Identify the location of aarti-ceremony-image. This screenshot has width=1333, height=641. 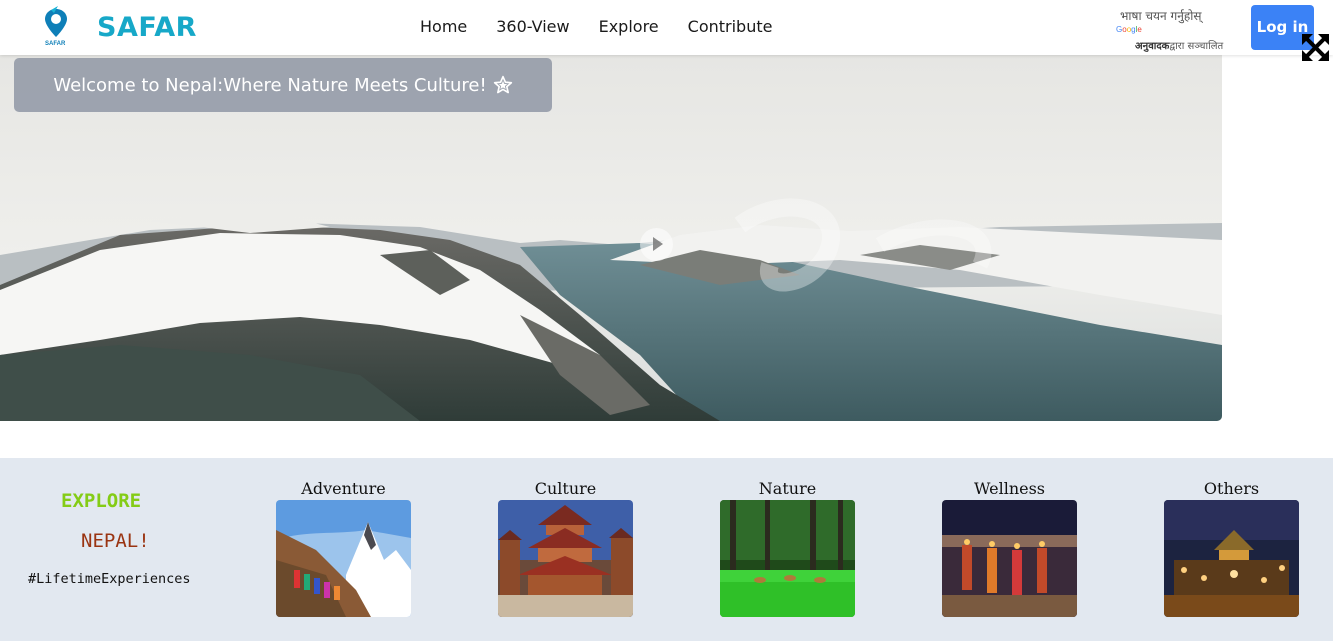
(1009, 558).